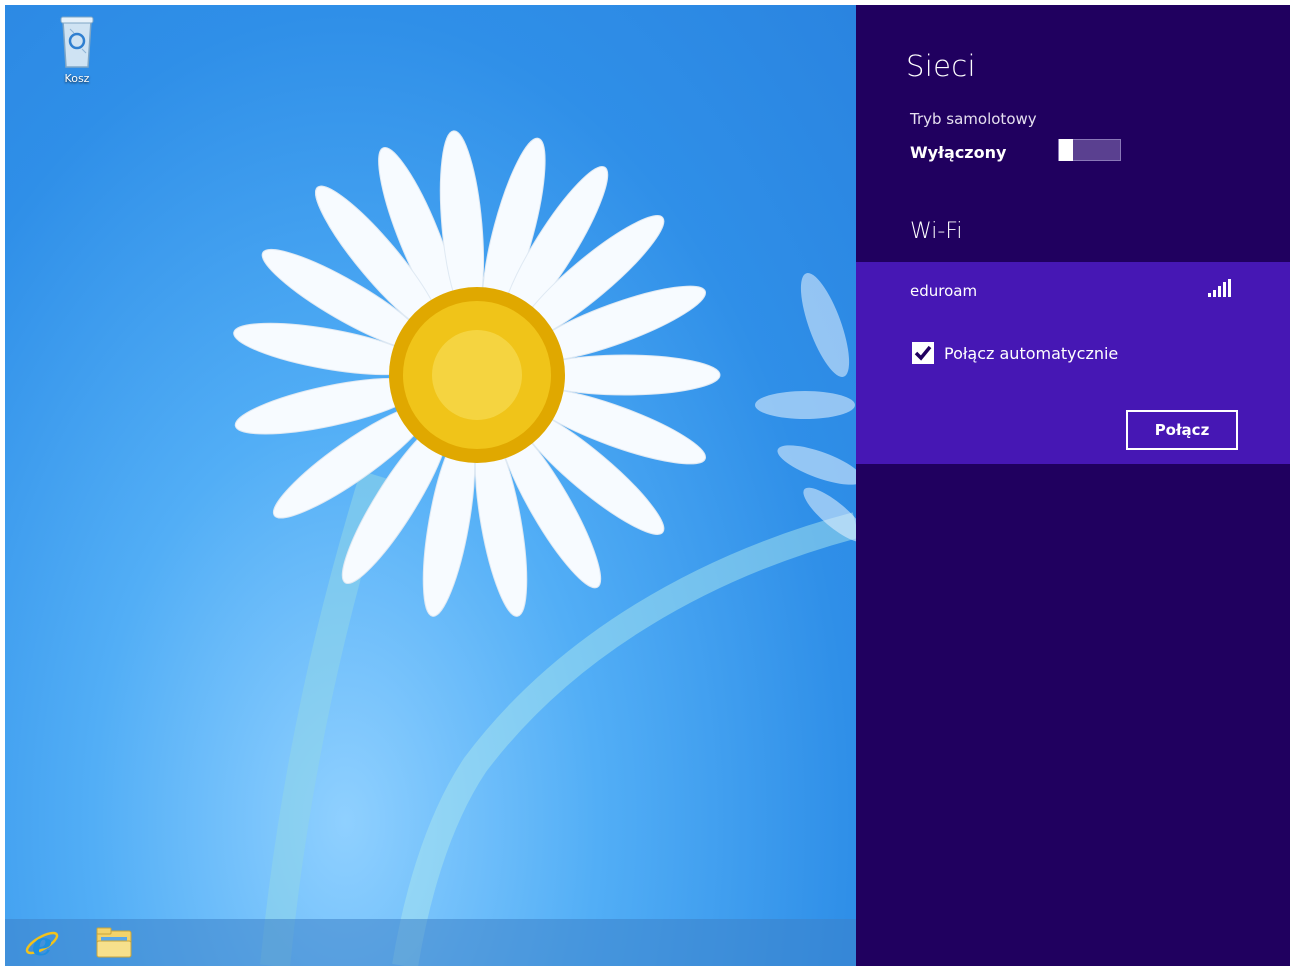 This screenshot has height=966, width=1290. Describe the element at coordinates (430, 942) in the screenshot. I see `taskbar: e` at that location.